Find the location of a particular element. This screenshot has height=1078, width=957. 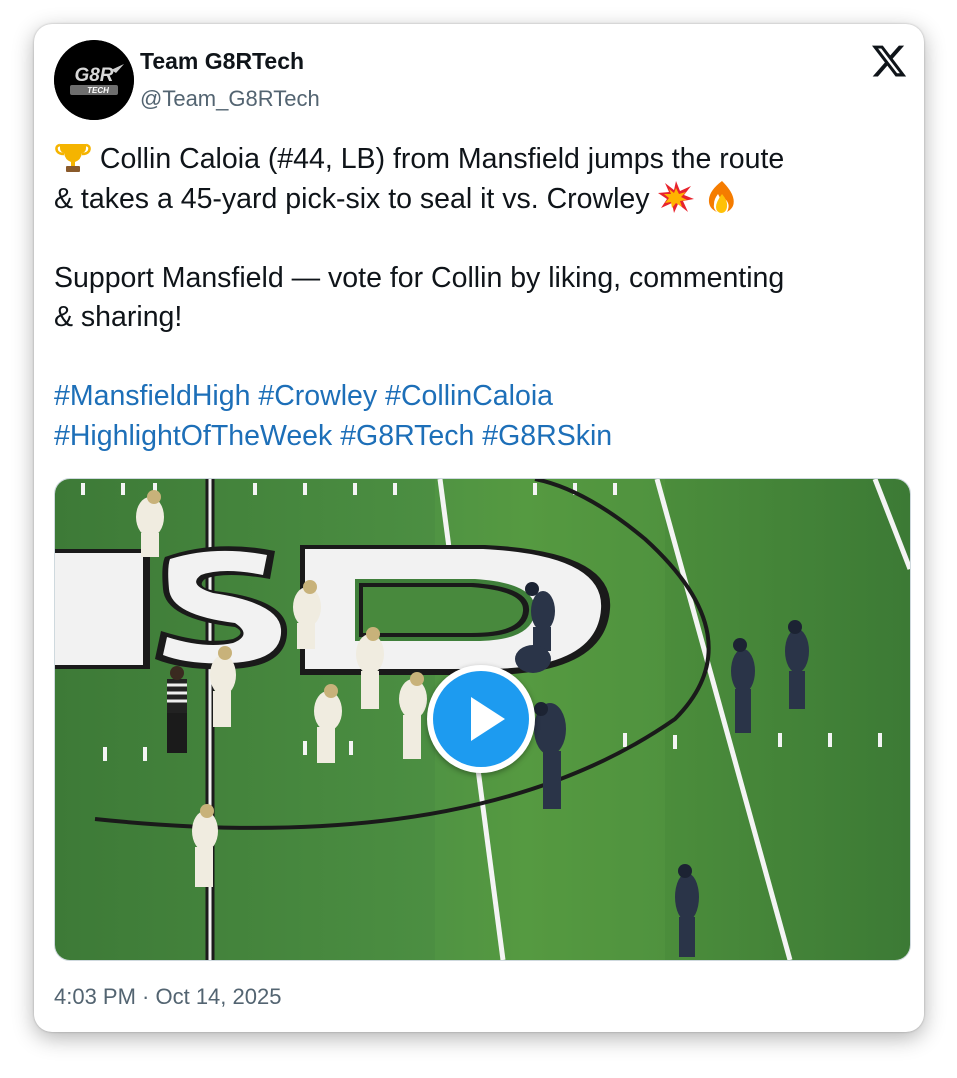

author-display-name: Team G8RTech is located at coordinates (222, 61).